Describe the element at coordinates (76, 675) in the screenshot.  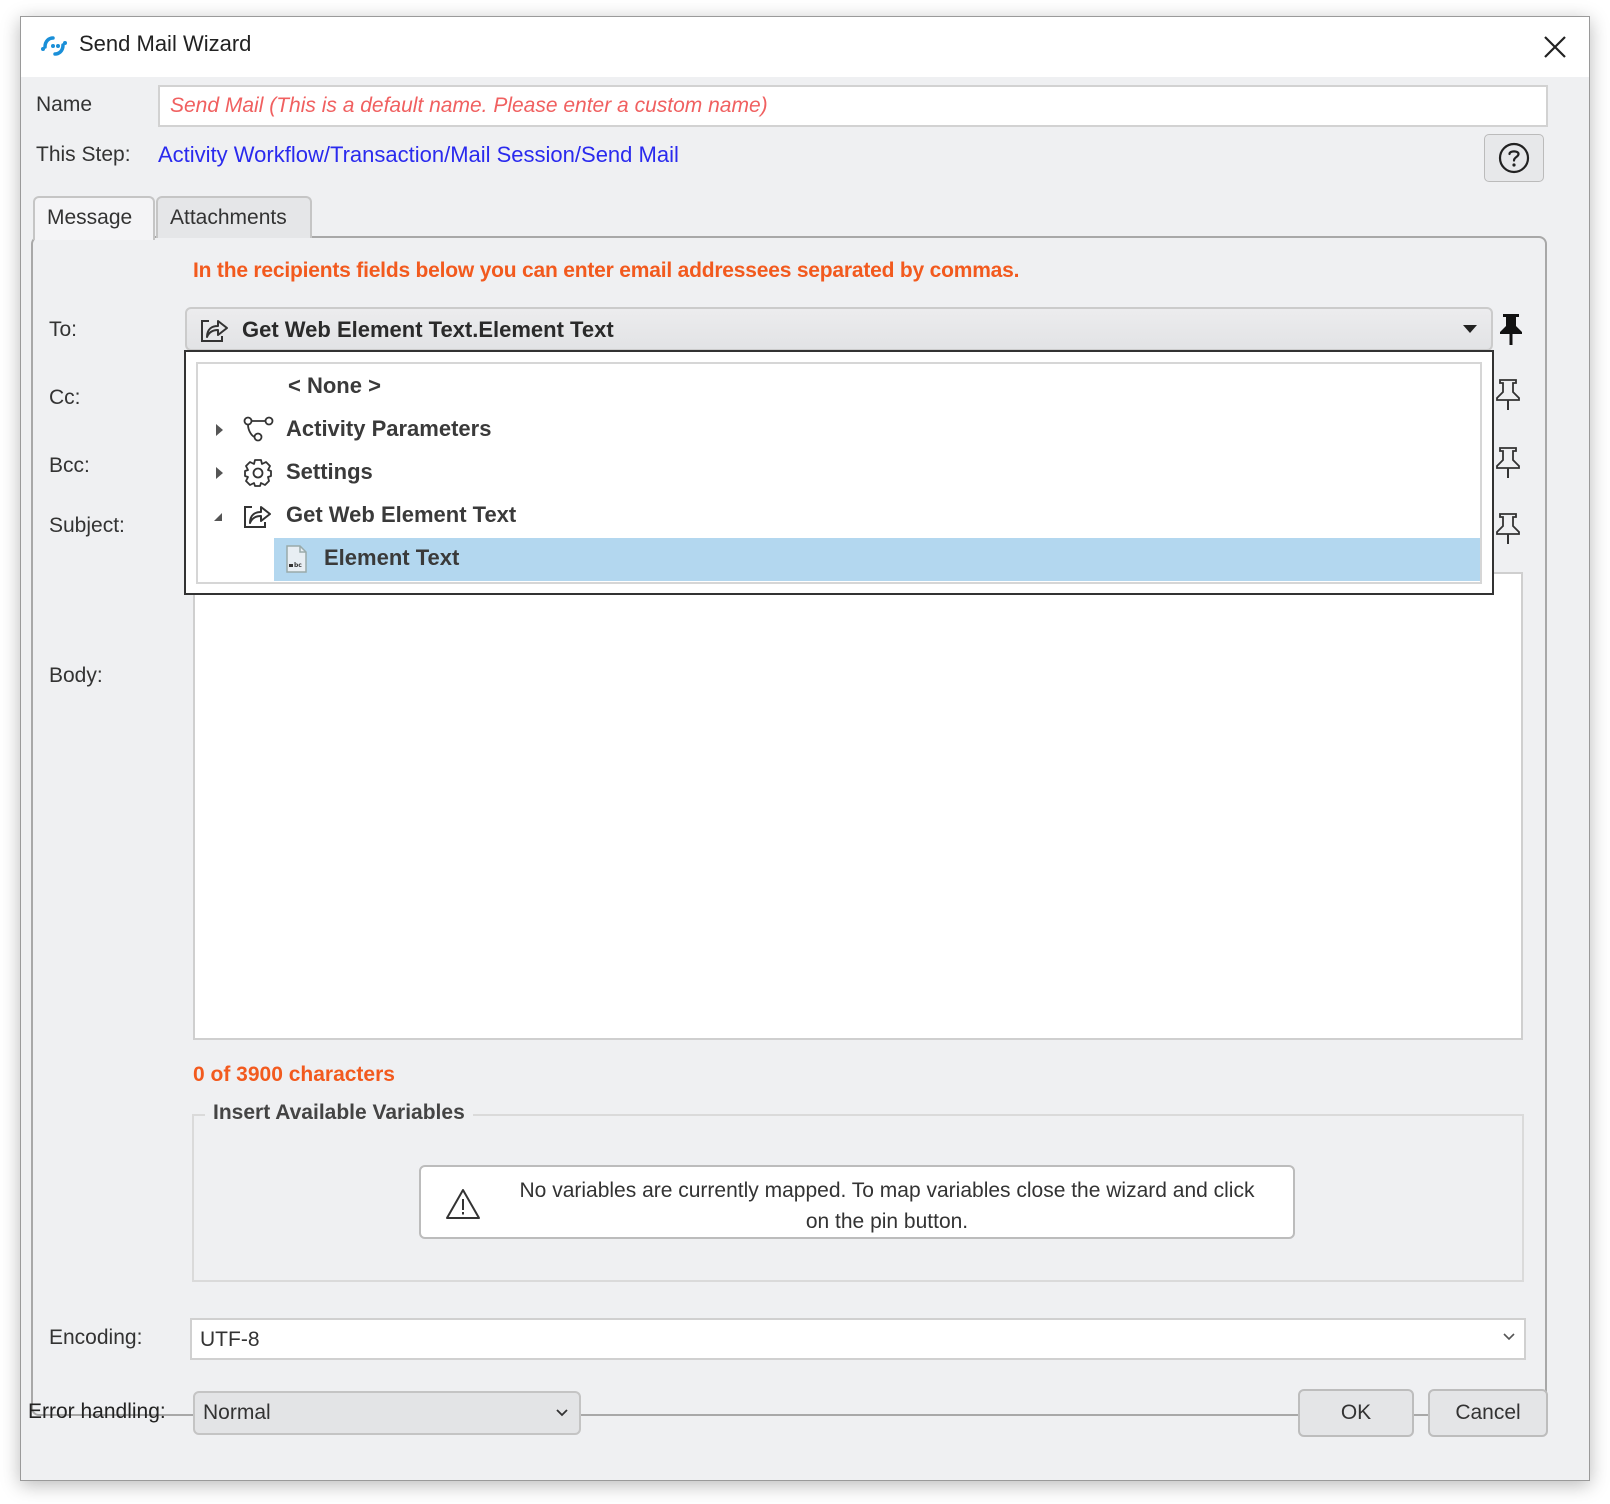
I see `body-label: Body:` at that location.